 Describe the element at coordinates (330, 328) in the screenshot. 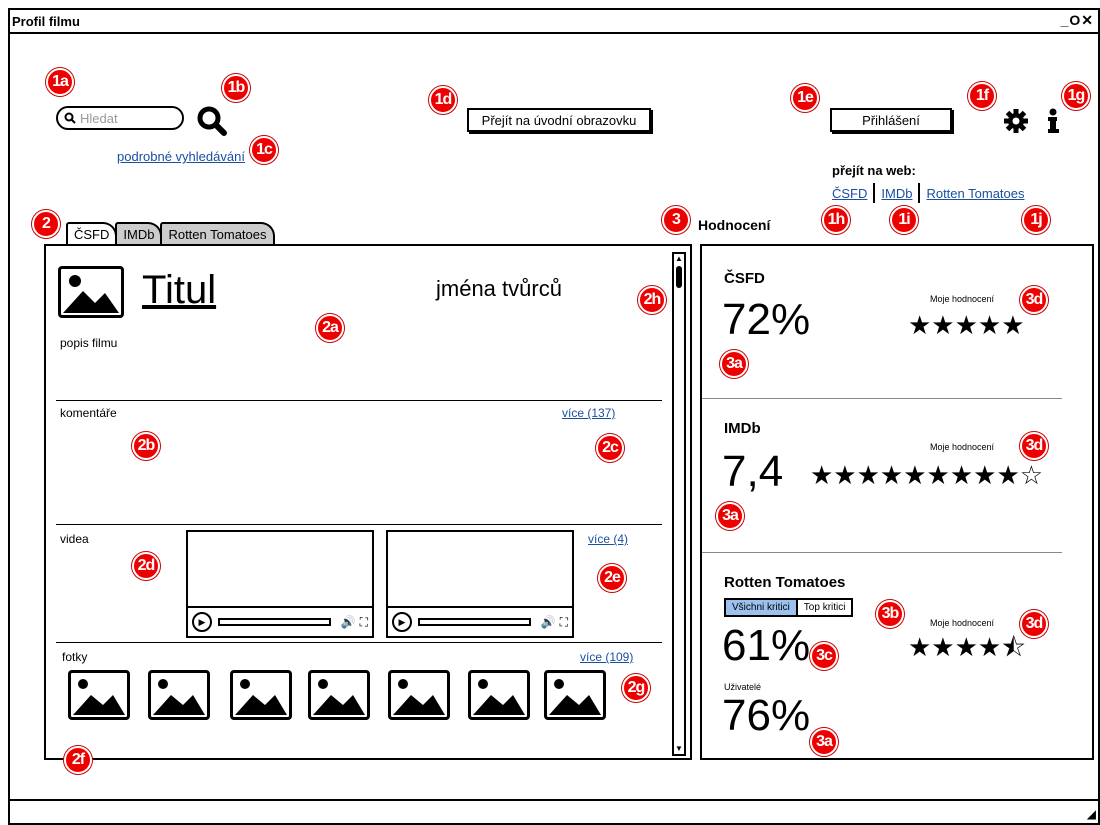

I see `annotation-badge: 2a` at that location.